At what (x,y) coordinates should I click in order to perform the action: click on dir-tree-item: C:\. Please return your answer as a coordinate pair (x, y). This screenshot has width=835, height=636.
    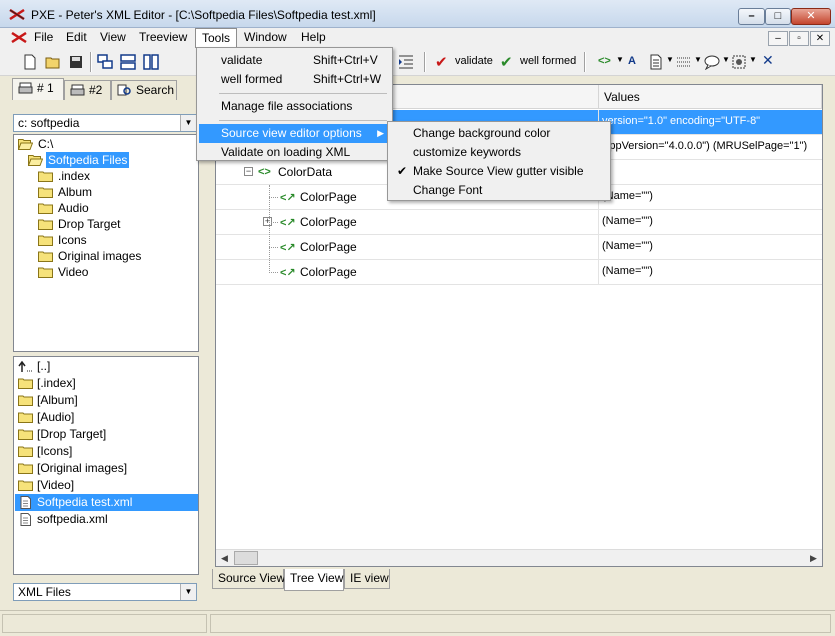
    Looking at the image, I should click on (106, 144).